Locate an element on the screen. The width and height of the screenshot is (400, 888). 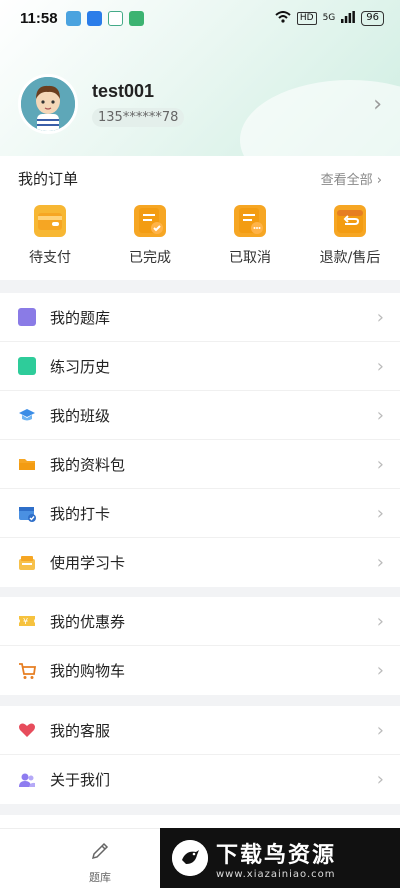
menu-item-cart: 我的购物车 › is located at coordinates (200, 670).